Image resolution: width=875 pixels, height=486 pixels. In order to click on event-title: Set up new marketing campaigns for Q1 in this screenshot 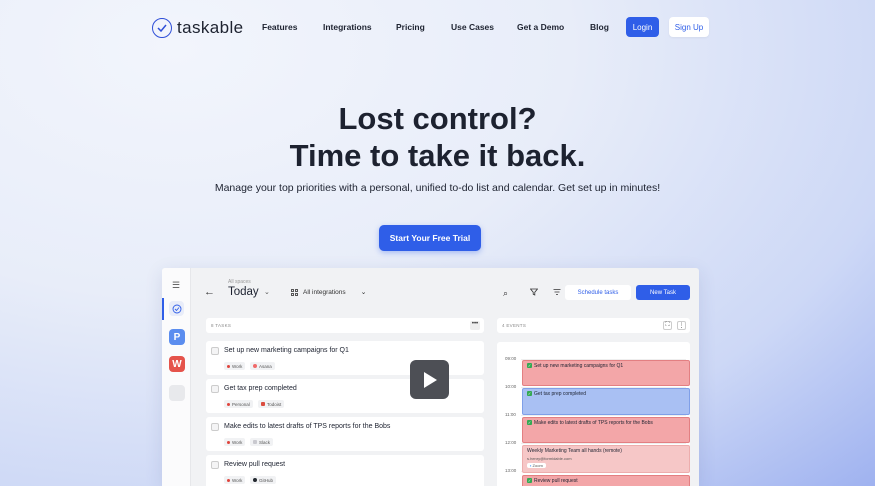, I will do `click(579, 366)`.